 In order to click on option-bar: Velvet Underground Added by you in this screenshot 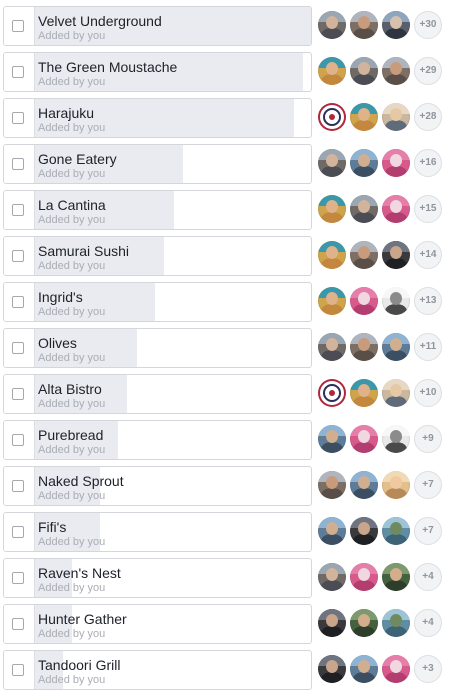, I will do `click(157, 26)`.